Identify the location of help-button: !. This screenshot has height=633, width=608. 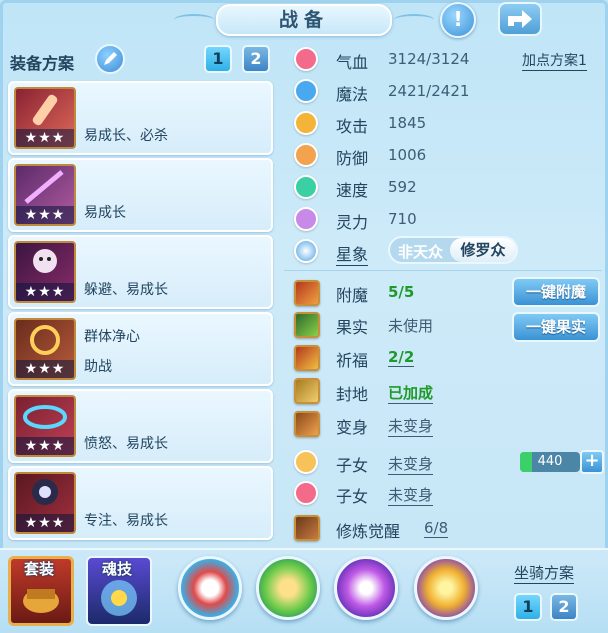
(458, 20).